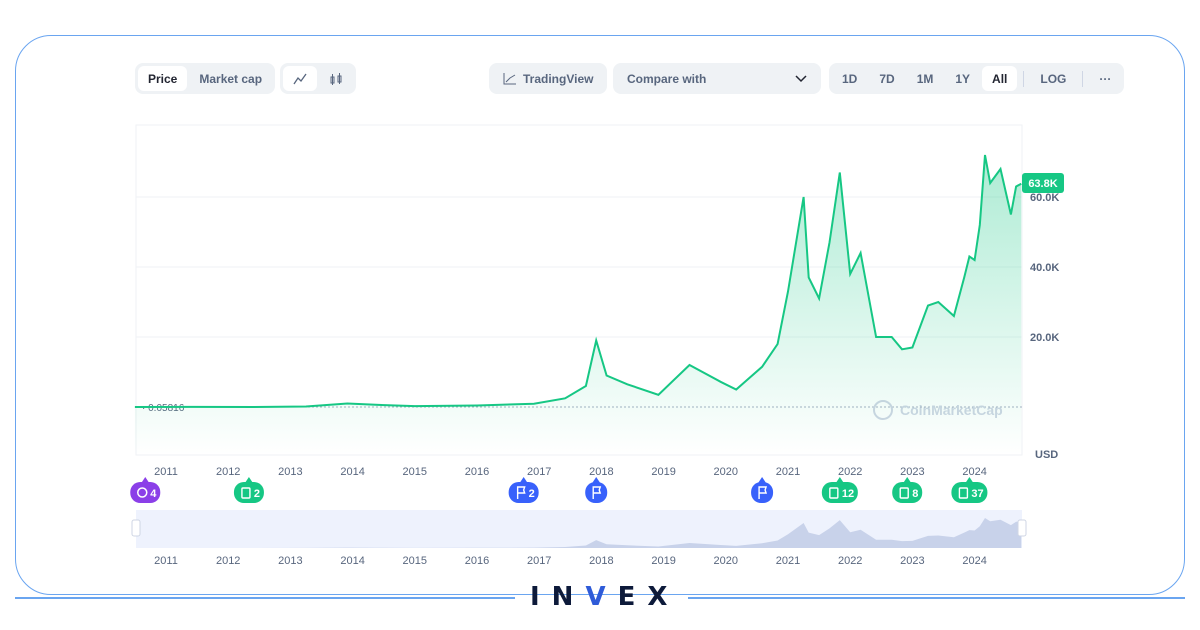 This screenshot has width=1200, height=630. Describe the element at coordinates (915, 494) in the screenshot. I see `event-count: 8` at that location.